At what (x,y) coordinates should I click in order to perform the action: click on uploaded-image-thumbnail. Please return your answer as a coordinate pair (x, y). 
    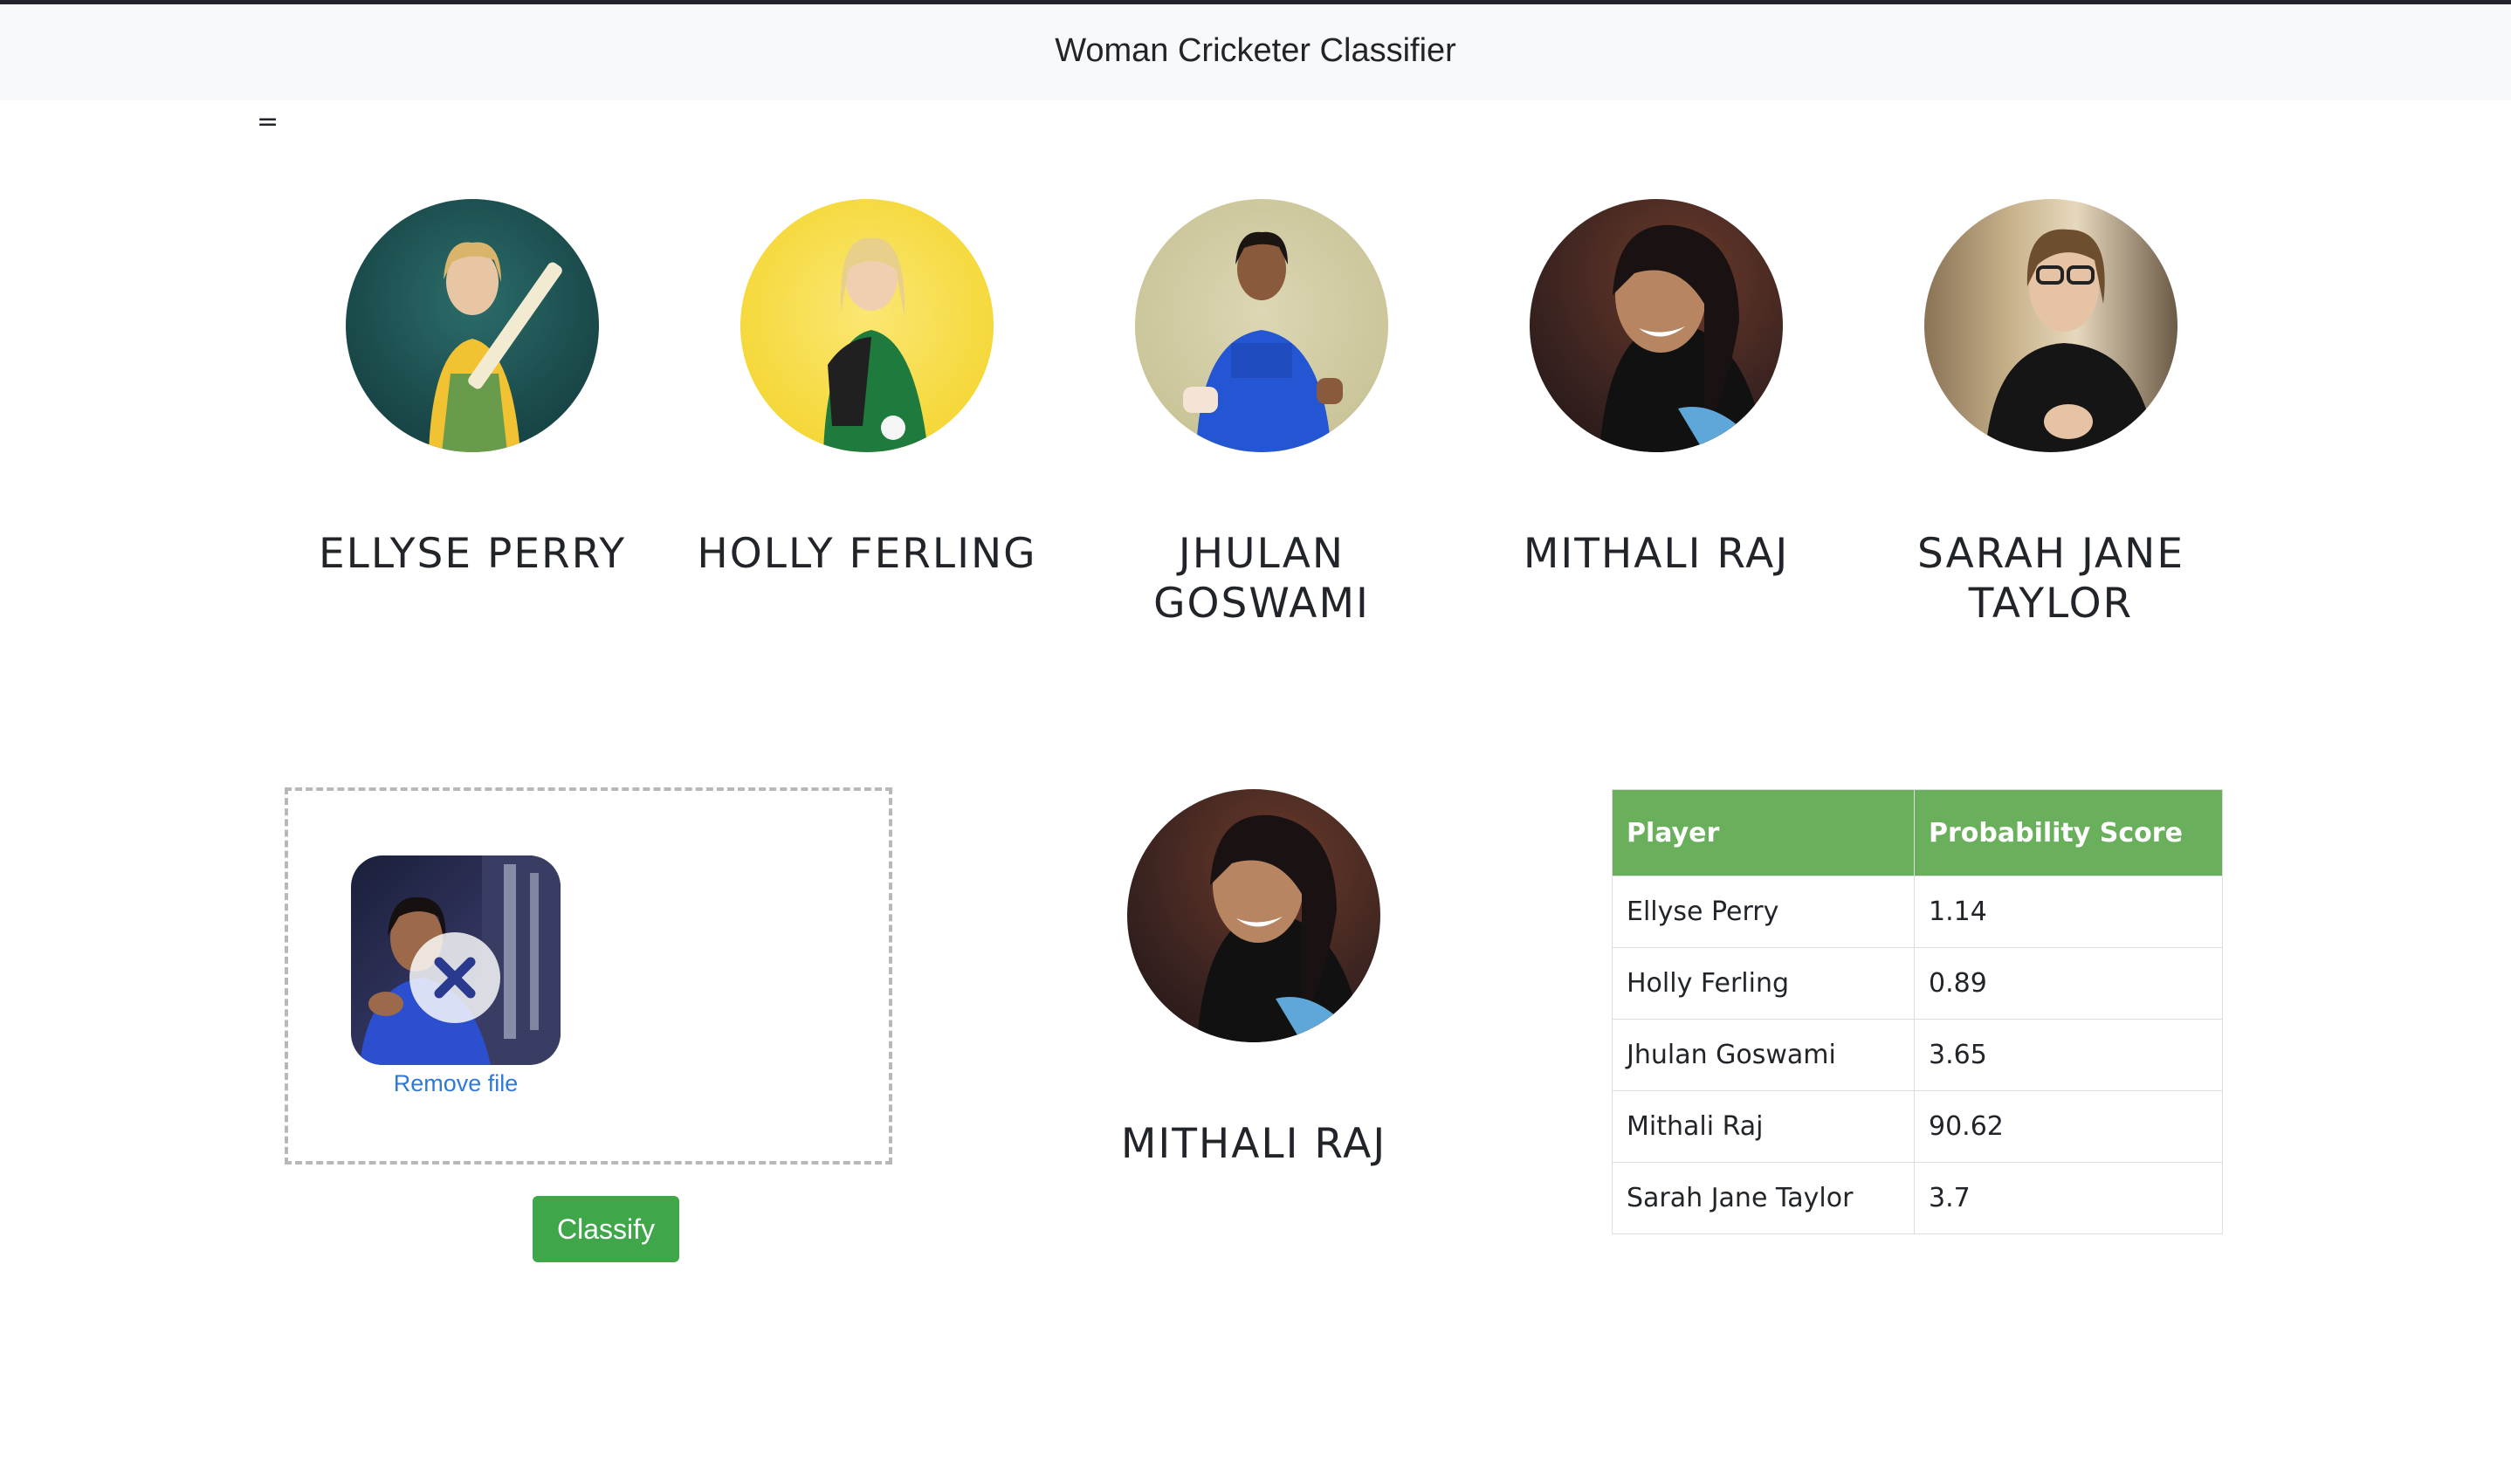
    Looking at the image, I should click on (456, 960).